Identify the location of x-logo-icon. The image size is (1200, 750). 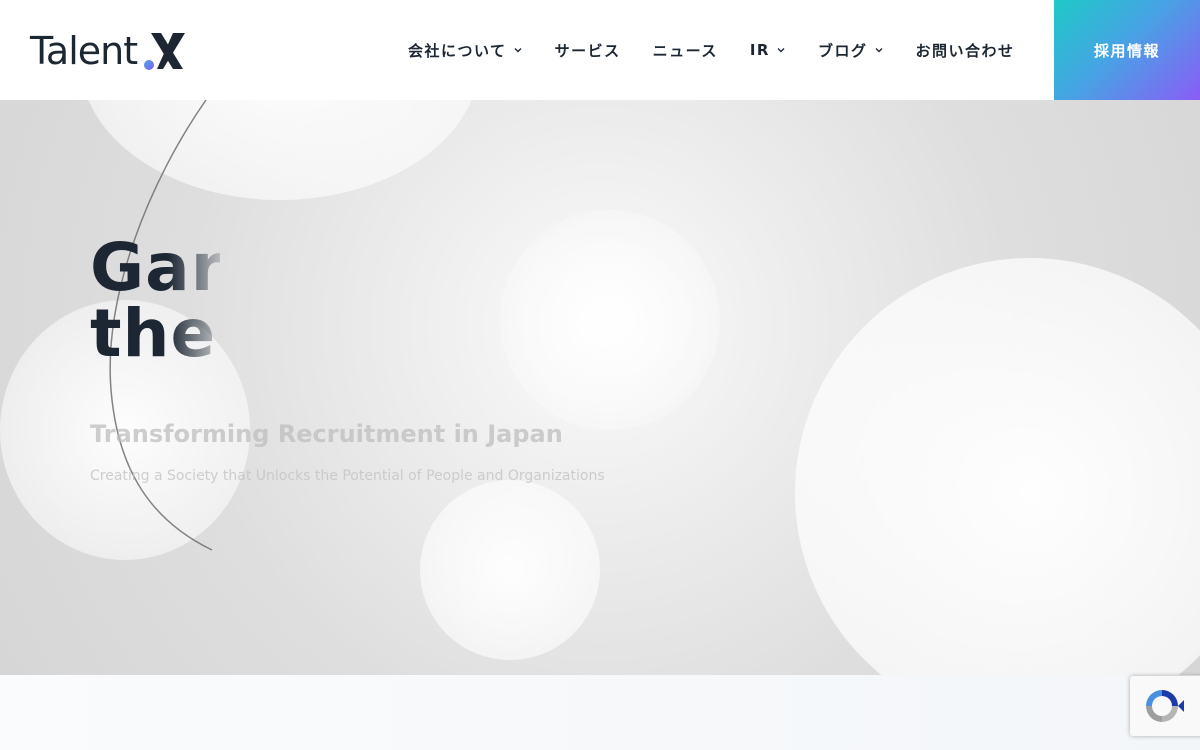
(166, 51).